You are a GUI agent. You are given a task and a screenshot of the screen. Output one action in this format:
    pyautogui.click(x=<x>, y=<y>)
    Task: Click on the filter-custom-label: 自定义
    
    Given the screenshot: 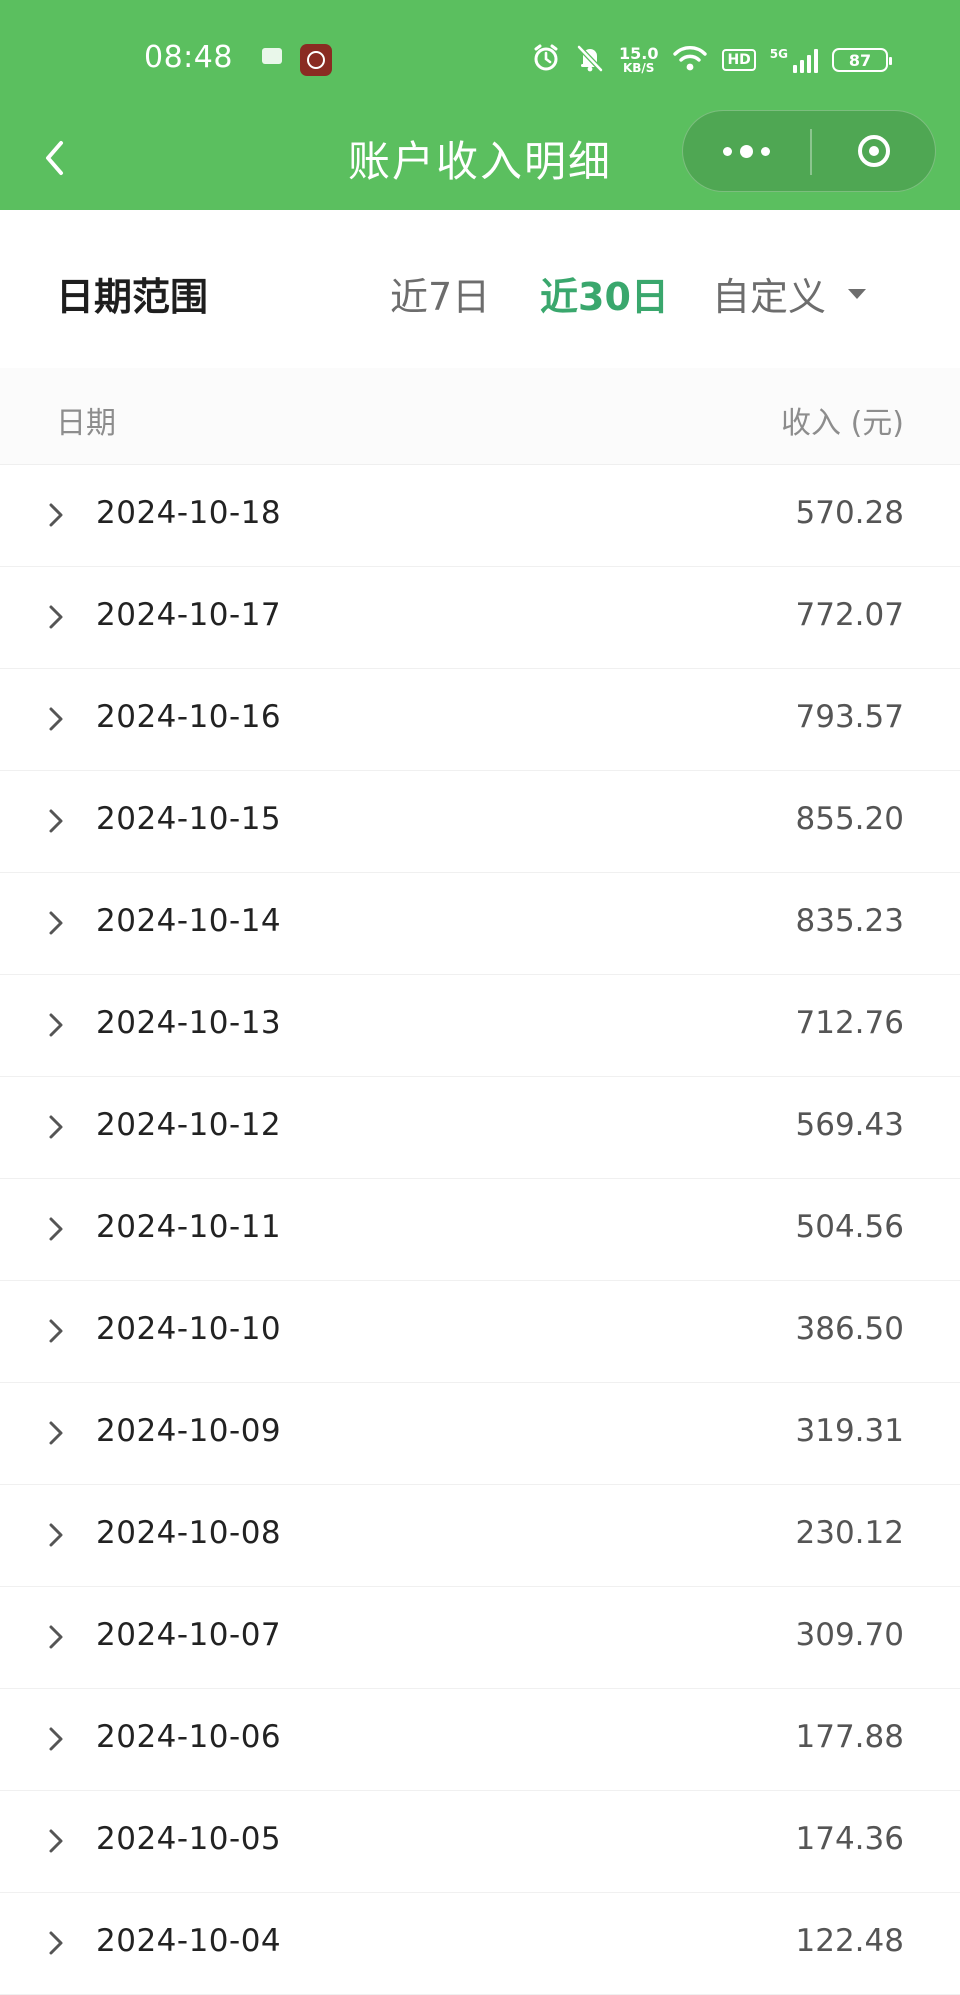 What is the action you would take?
    pyautogui.click(x=769, y=297)
    